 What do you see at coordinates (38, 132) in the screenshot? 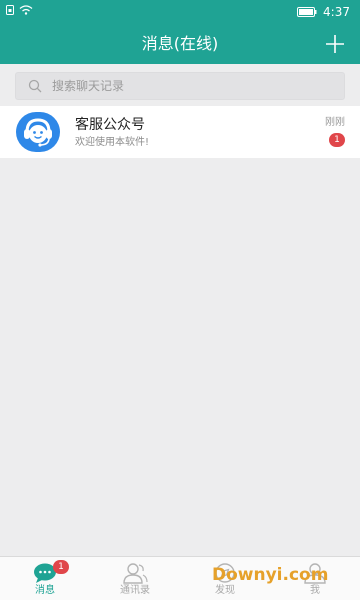
I see `customer-service-avatar-icon` at bounding box center [38, 132].